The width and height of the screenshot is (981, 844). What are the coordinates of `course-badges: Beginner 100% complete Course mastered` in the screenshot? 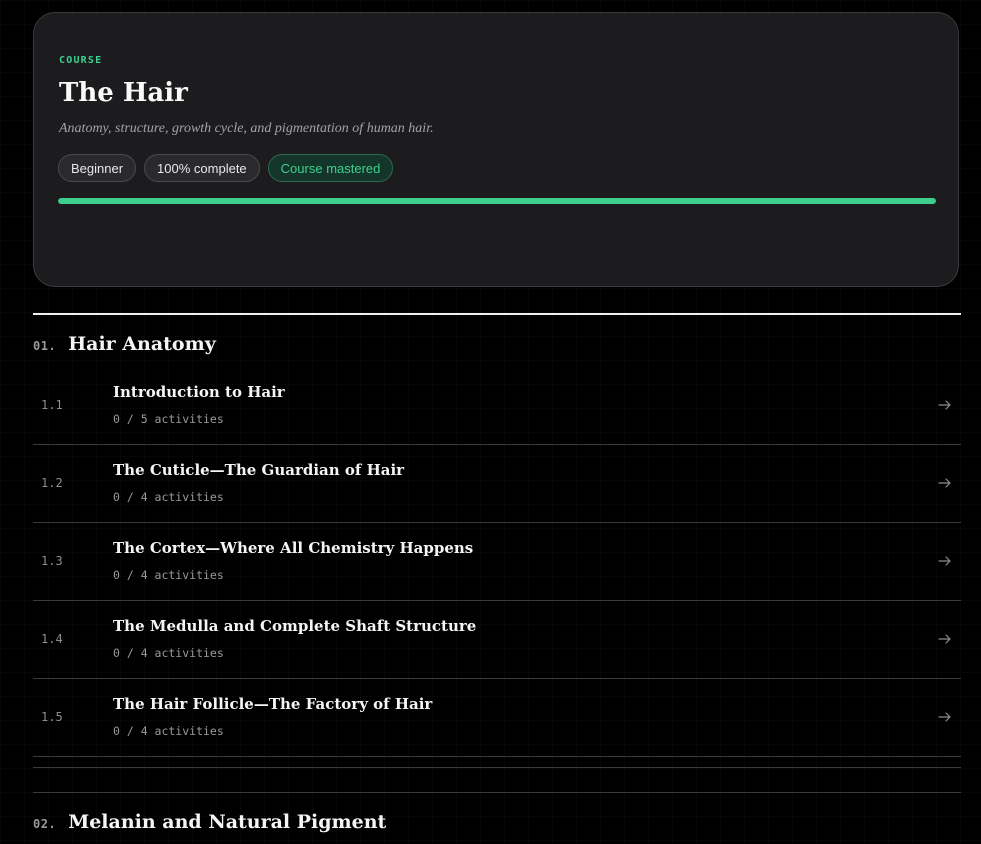 It's located at (226, 168).